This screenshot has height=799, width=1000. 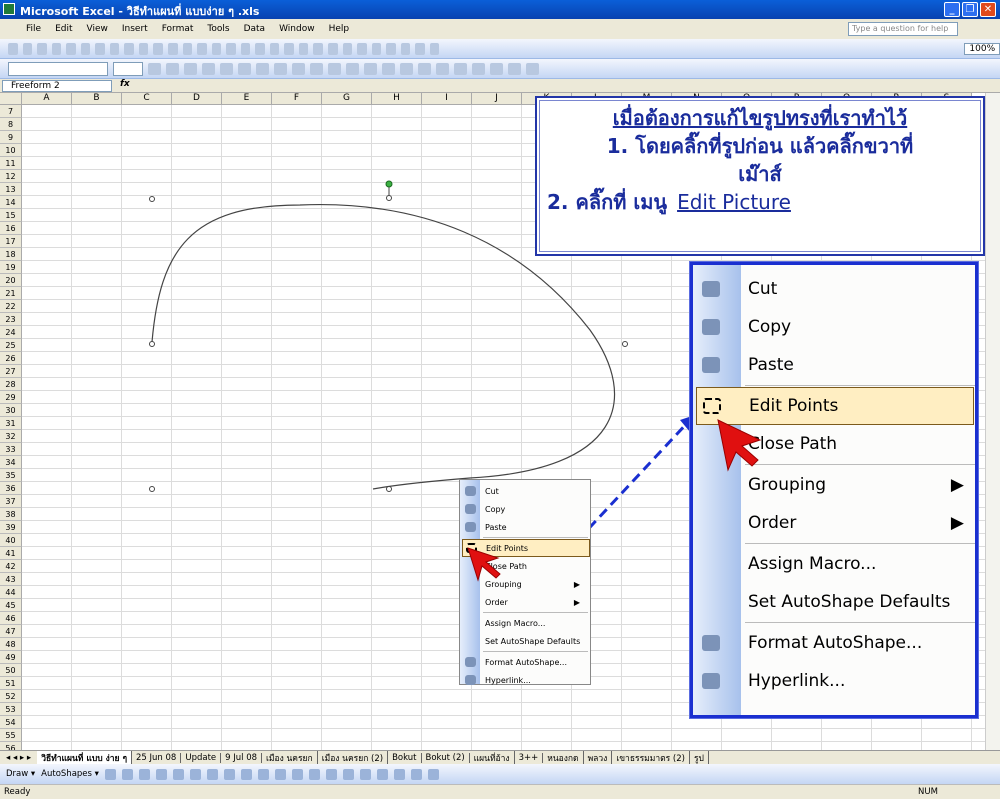 I want to click on status-text: Ready, so click(x=17, y=792).